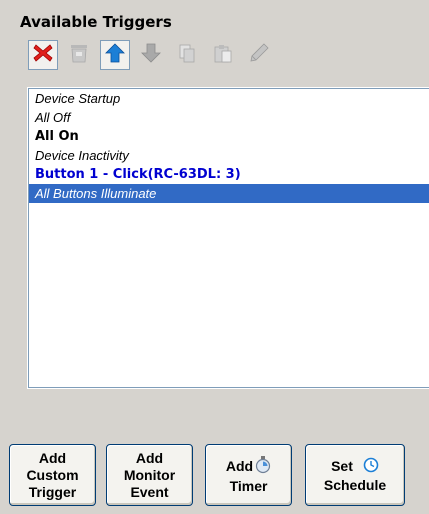  I want to click on button-label-row: Set, so click(355, 467).